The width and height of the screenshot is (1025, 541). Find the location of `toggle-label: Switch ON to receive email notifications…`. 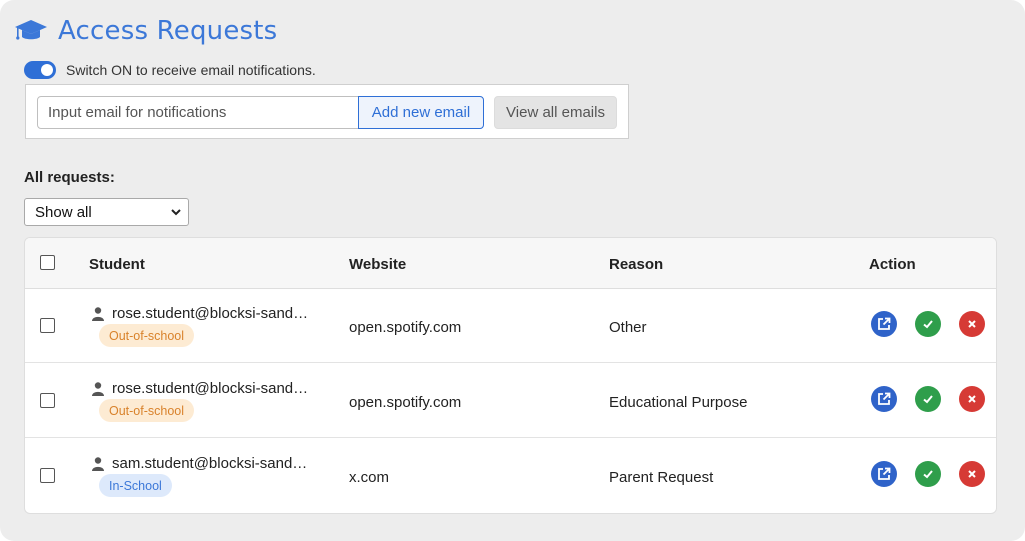

toggle-label: Switch ON to receive email notifications… is located at coordinates (191, 70).